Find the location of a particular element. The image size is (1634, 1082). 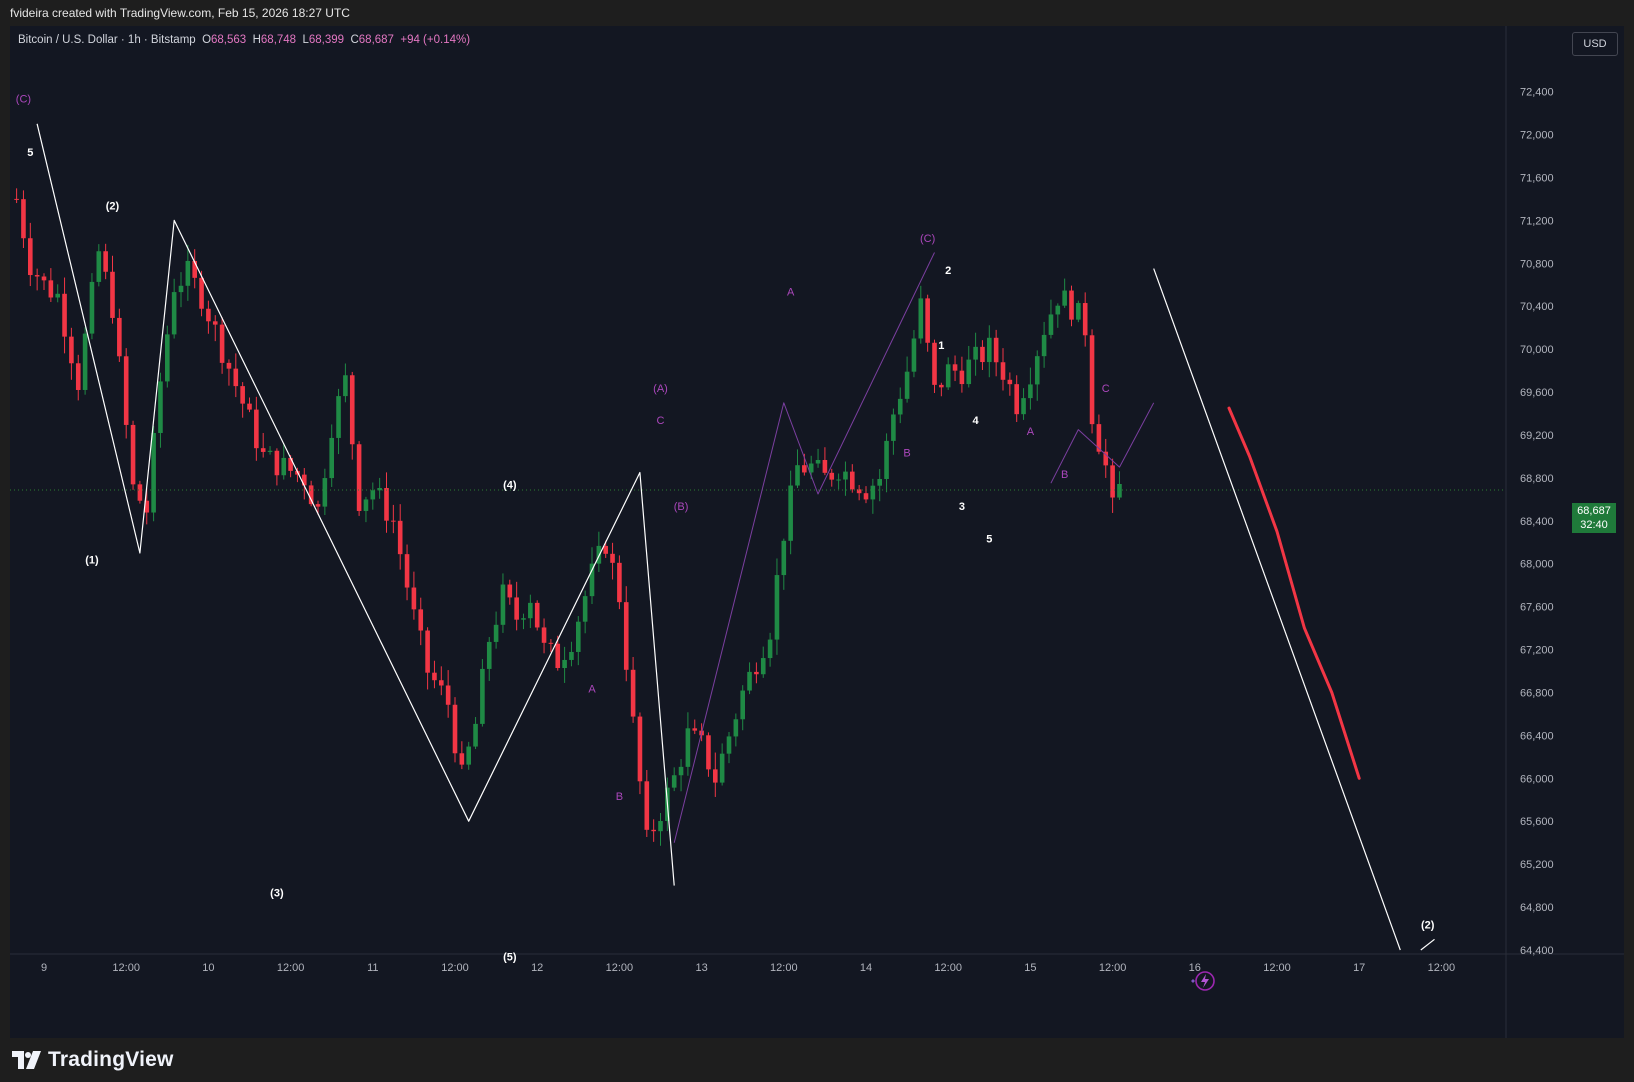

lightning-icon is located at coordinates (1203, 983).